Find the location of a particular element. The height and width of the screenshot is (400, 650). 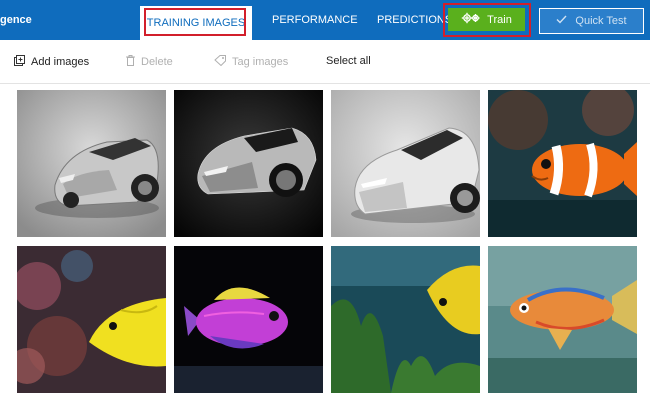

train-button: Train is located at coordinates (486, 19).